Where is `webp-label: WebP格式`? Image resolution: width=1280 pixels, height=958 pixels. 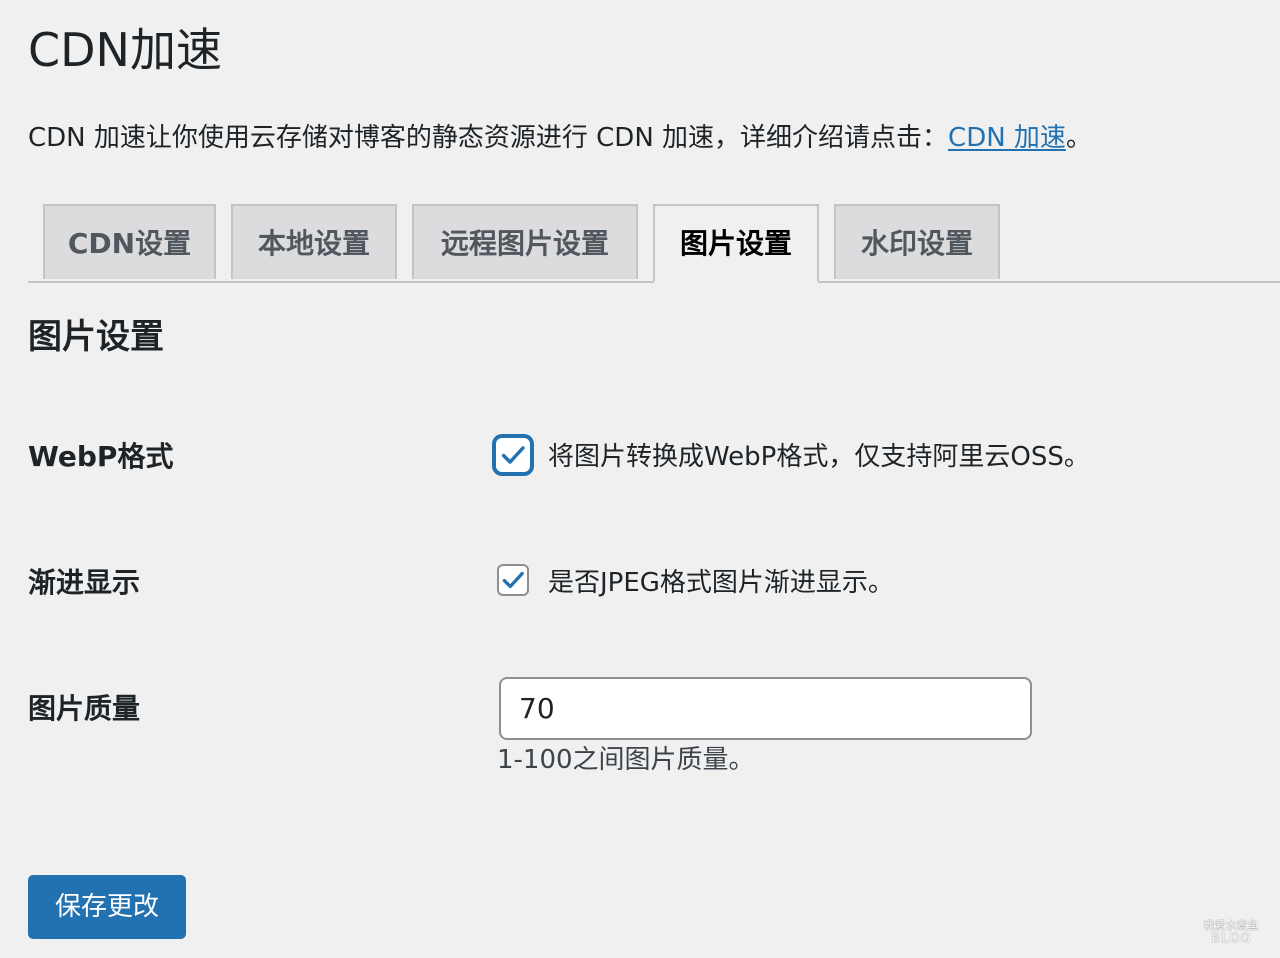 webp-label: WebP格式 is located at coordinates (101, 456).